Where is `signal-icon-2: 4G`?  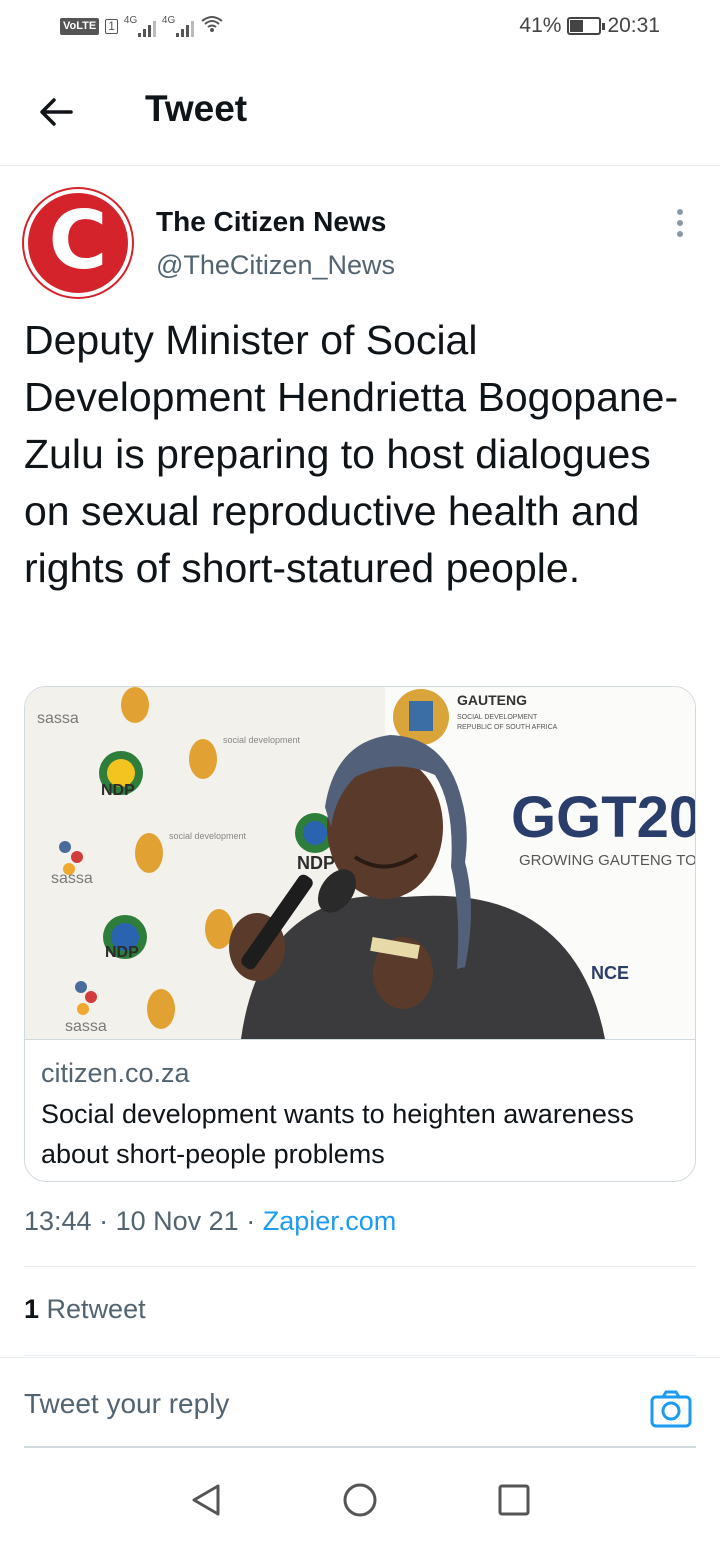 signal-icon-2: 4G is located at coordinates (177, 25).